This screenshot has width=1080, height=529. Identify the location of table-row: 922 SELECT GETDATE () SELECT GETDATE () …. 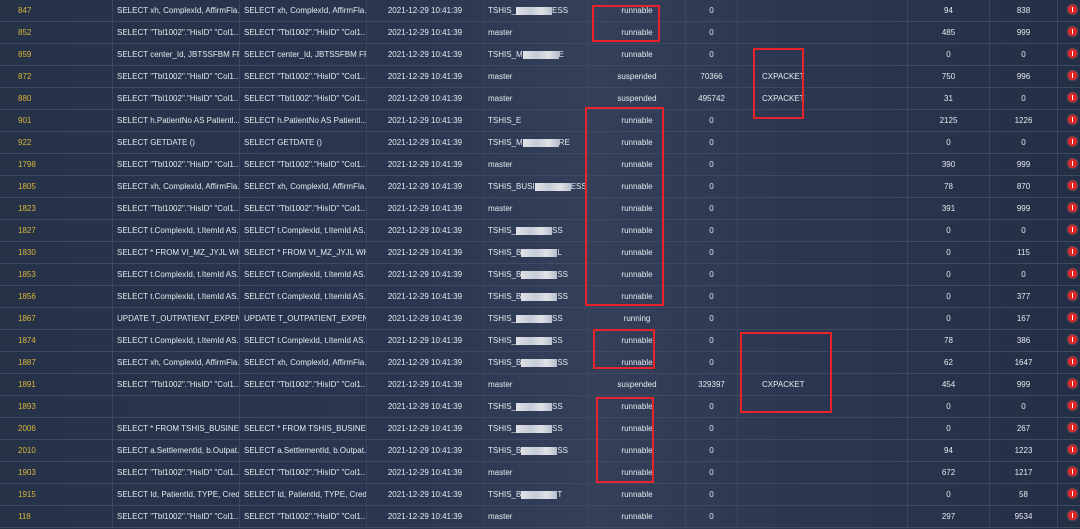
(540, 143).